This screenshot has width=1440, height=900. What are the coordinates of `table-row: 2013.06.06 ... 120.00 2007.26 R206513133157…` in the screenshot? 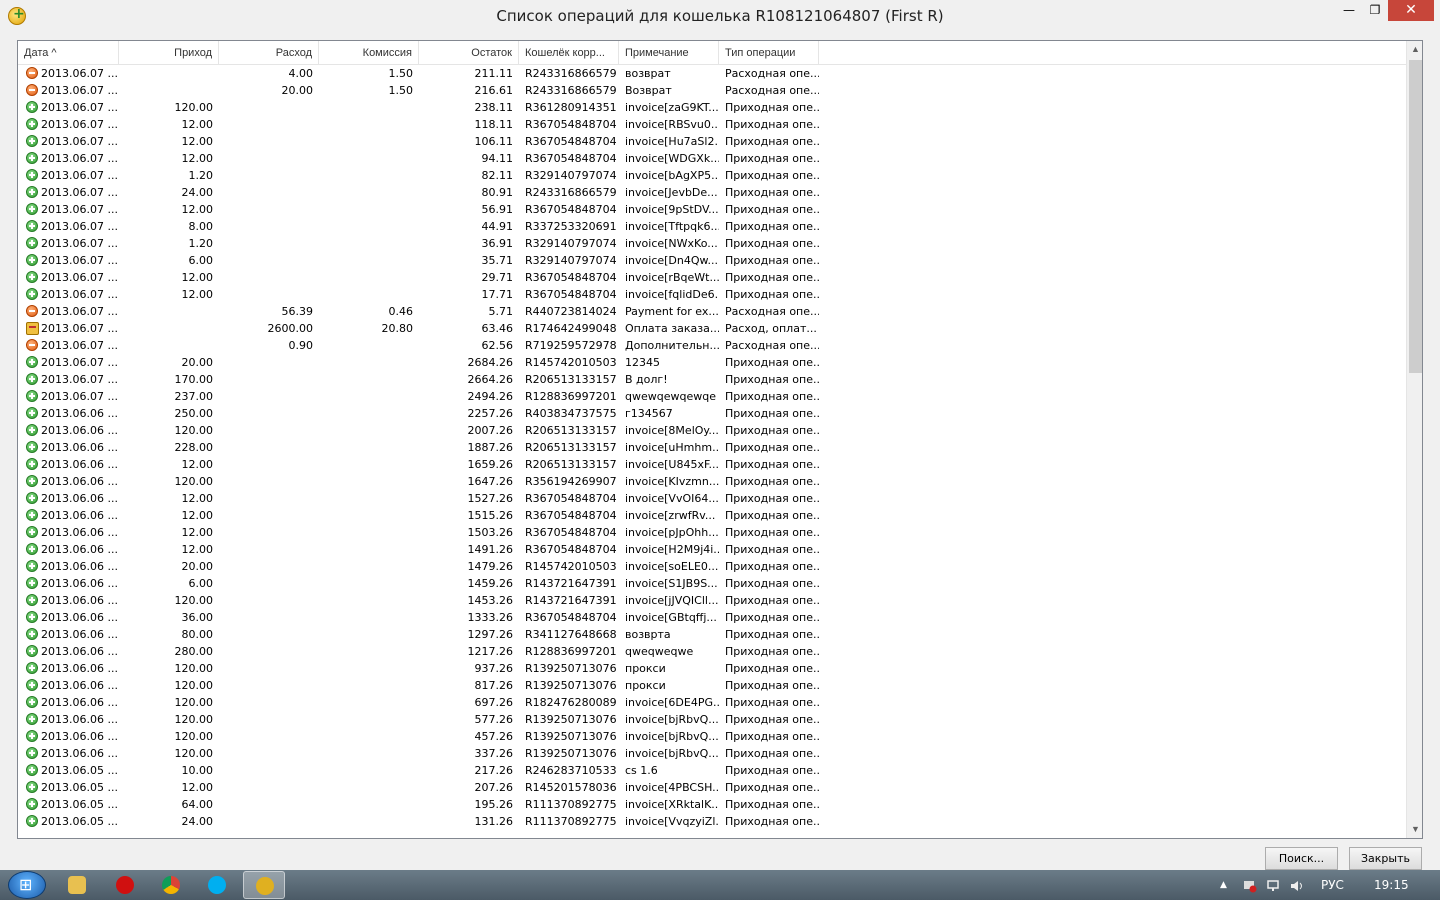 It's located at (712, 430).